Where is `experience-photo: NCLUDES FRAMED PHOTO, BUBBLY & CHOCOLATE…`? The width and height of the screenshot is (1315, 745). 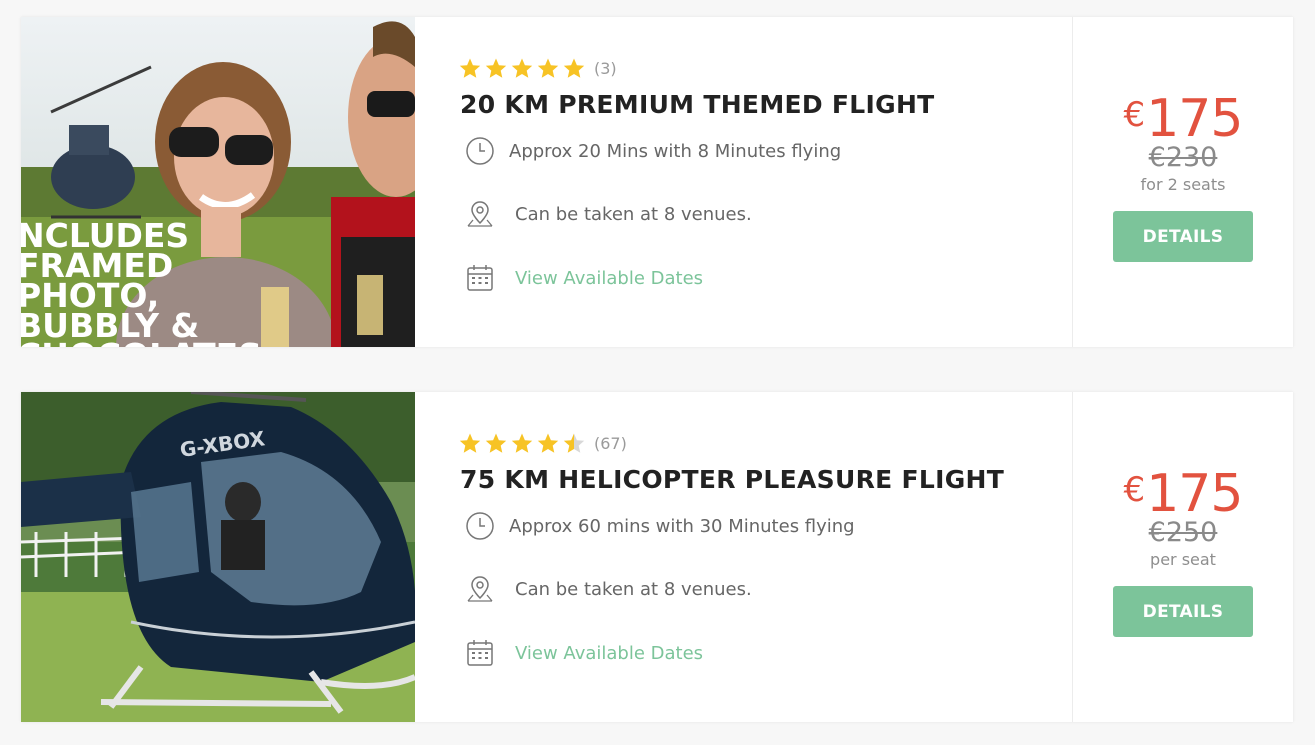 experience-photo: NCLUDES FRAMED PHOTO, BUBBLY & CHOCOLATE… is located at coordinates (218, 182).